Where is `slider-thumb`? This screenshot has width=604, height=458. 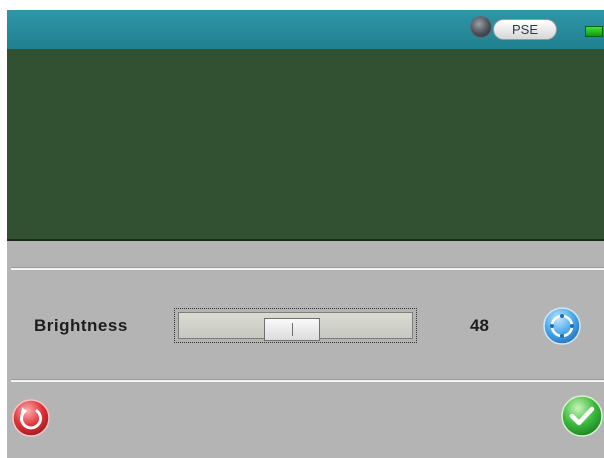 slider-thumb is located at coordinates (292, 329).